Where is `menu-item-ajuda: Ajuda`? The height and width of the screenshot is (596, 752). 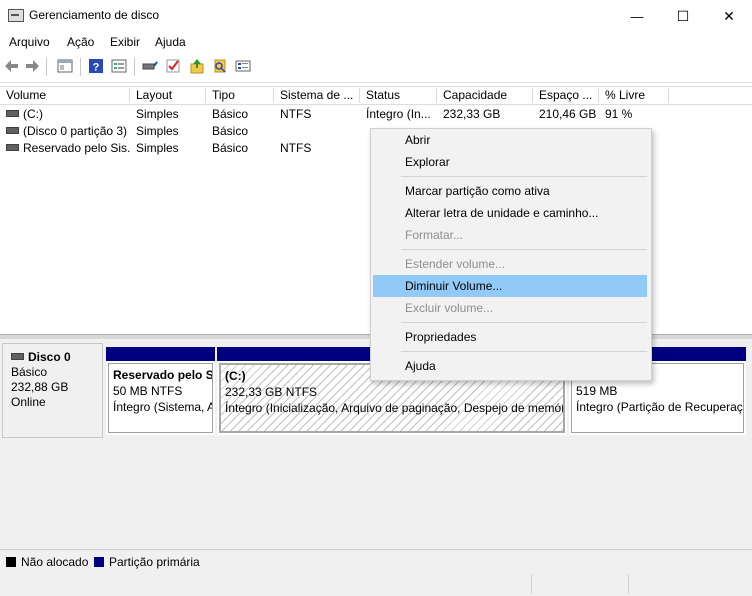 menu-item-ajuda: Ajuda is located at coordinates (510, 366).